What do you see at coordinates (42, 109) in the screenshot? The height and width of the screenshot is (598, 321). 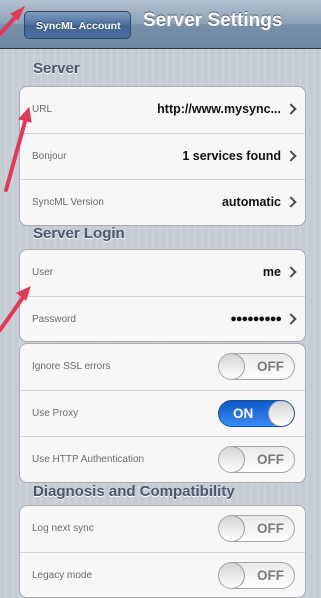 I see `row-label: URL` at bounding box center [42, 109].